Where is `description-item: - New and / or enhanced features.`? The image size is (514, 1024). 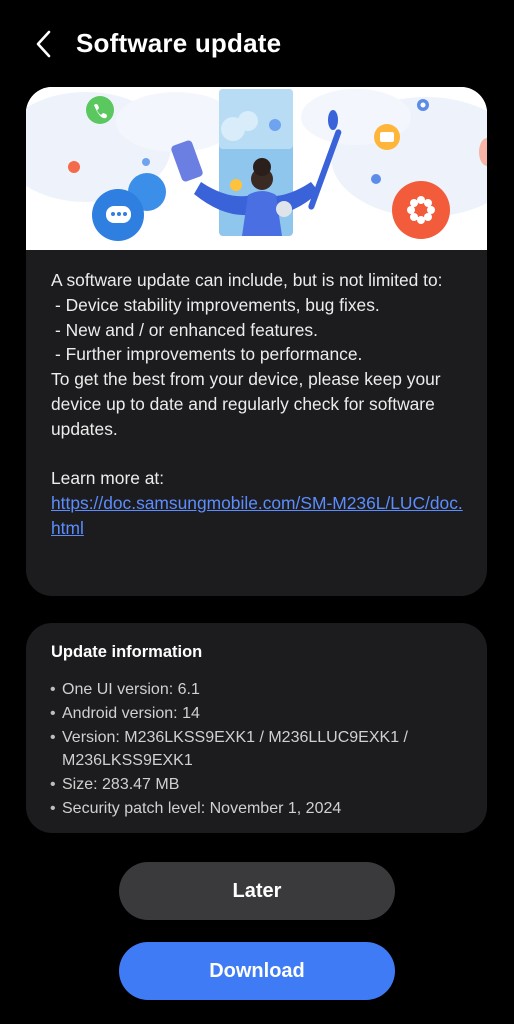
description-item: - New and / or enhanced features. is located at coordinates (186, 329).